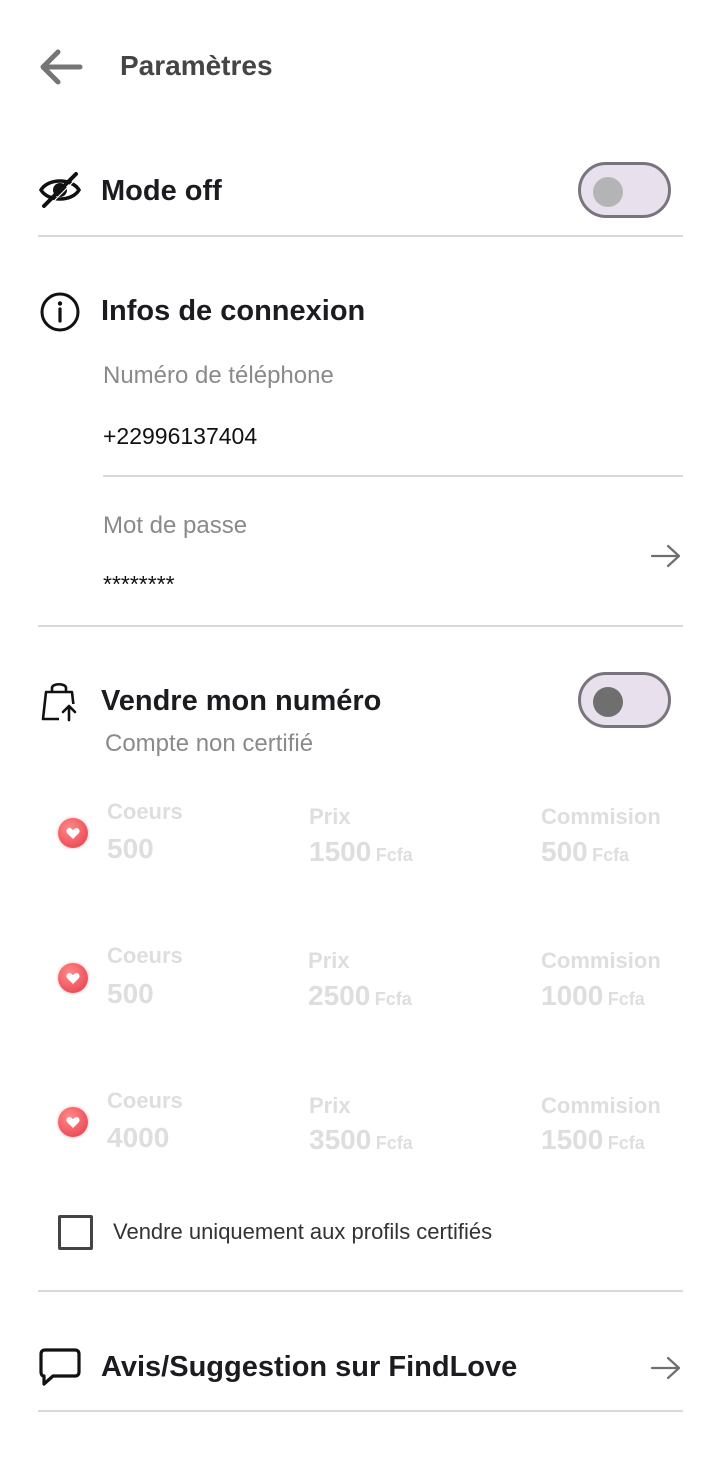  Describe the element at coordinates (339, 995) in the screenshot. I see `price-amount: 2500` at that location.